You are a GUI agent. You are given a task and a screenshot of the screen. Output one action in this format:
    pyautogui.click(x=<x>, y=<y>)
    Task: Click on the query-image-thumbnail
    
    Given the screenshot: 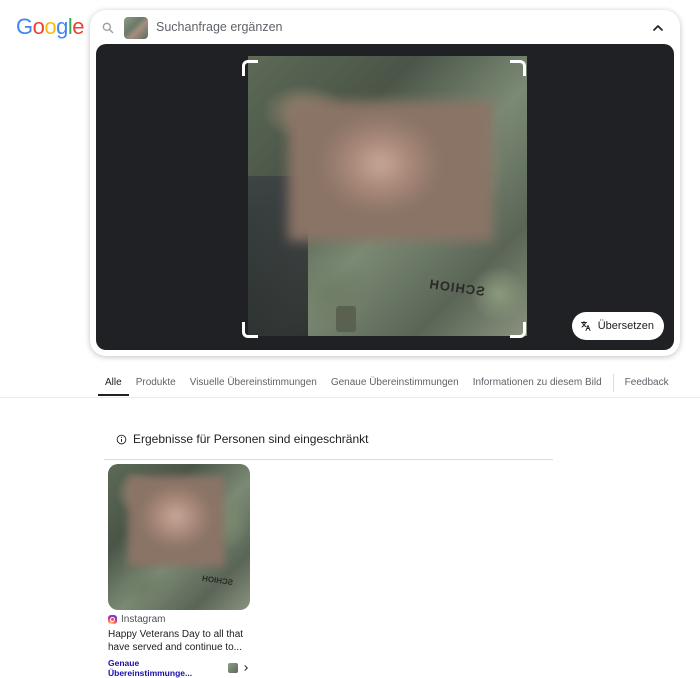 What is the action you would take?
    pyautogui.click(x=136, y=28)
    